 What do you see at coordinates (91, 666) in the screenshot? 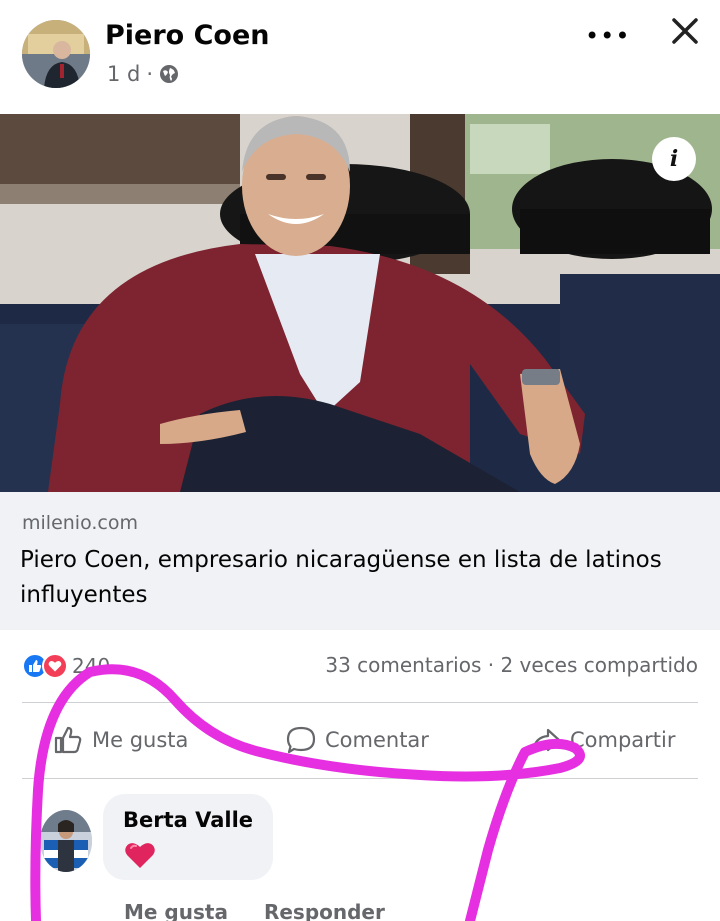
I see `reaction-count: 240` at bounding box center [91, 666].